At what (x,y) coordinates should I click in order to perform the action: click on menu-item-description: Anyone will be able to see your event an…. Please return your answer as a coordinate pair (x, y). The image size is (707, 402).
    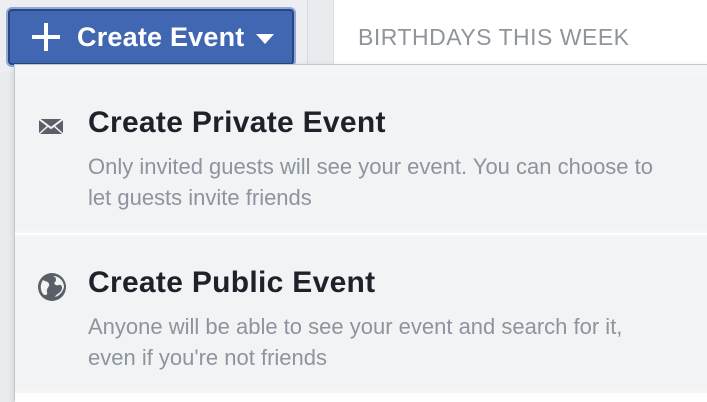
    Looking at the image, I should click on (355, 342).